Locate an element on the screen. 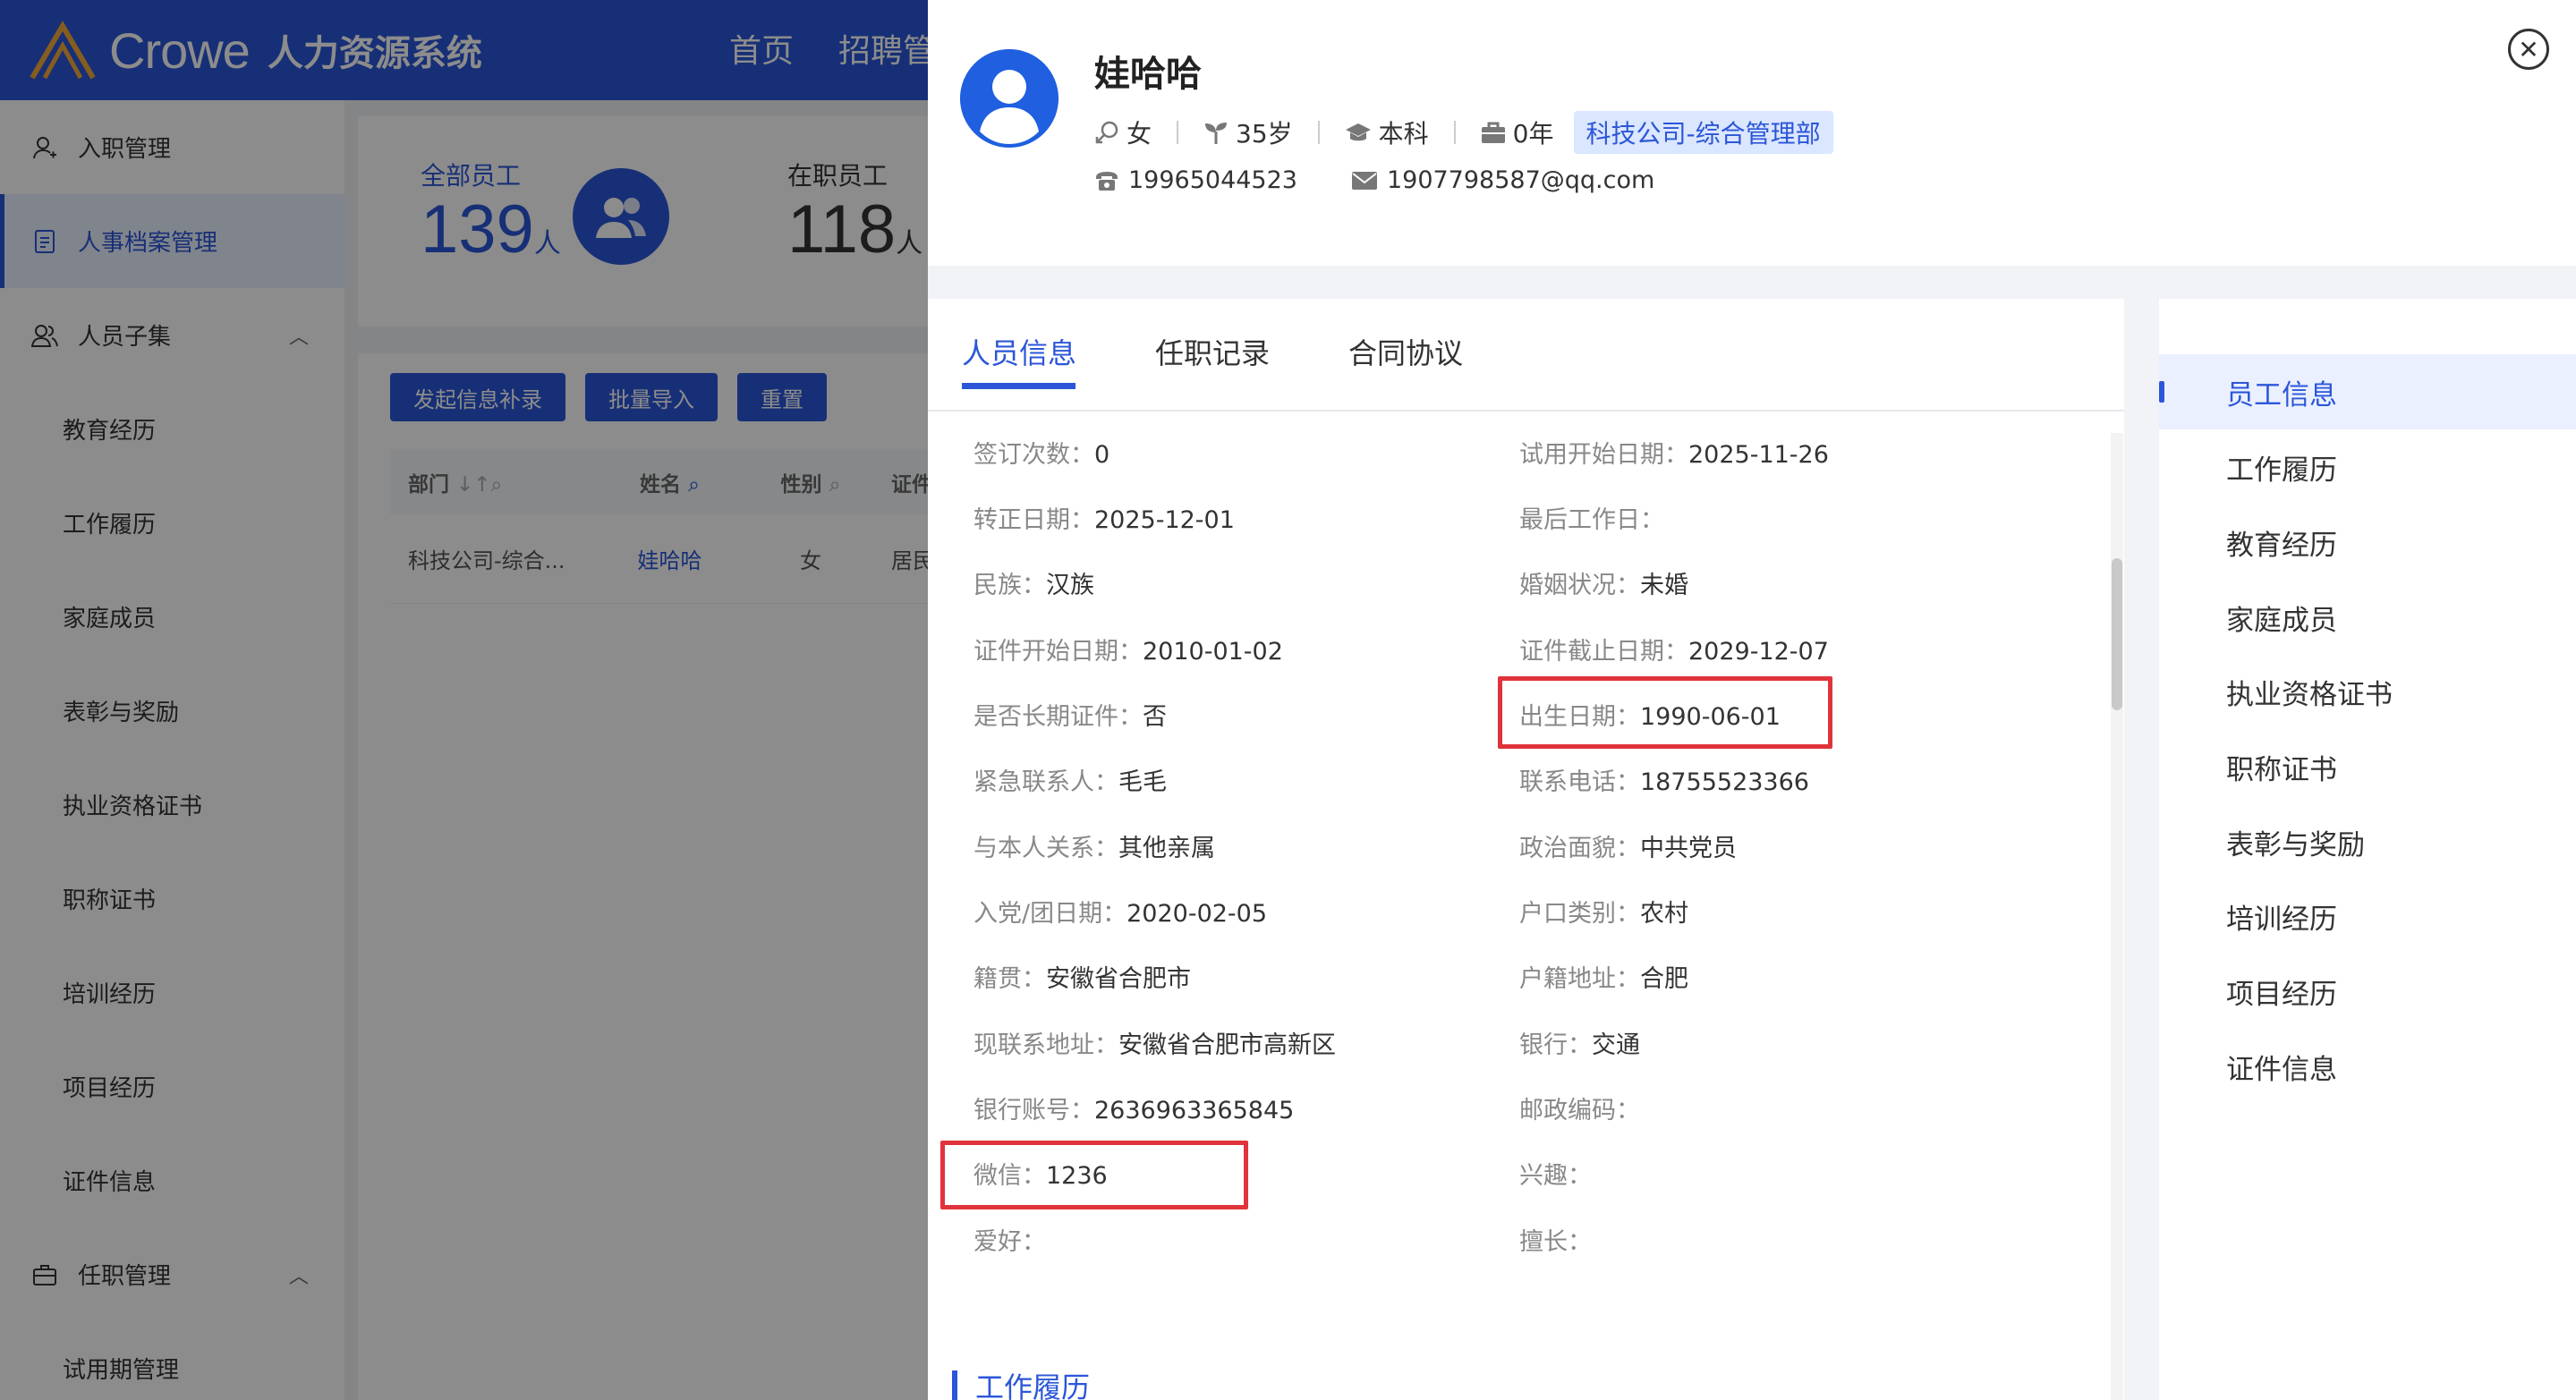 Image resolution: width=2576 pixels, height=1400 pixels. field-last-workday: 最后工作日： is located at coordinates (1591, 520).